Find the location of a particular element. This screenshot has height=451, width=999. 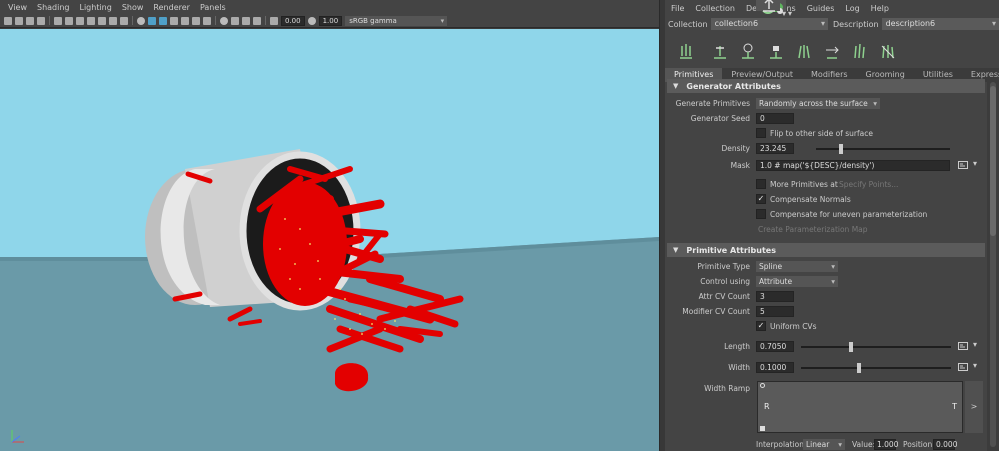

menu-shading: Shading is located at coordinates (53, 7).